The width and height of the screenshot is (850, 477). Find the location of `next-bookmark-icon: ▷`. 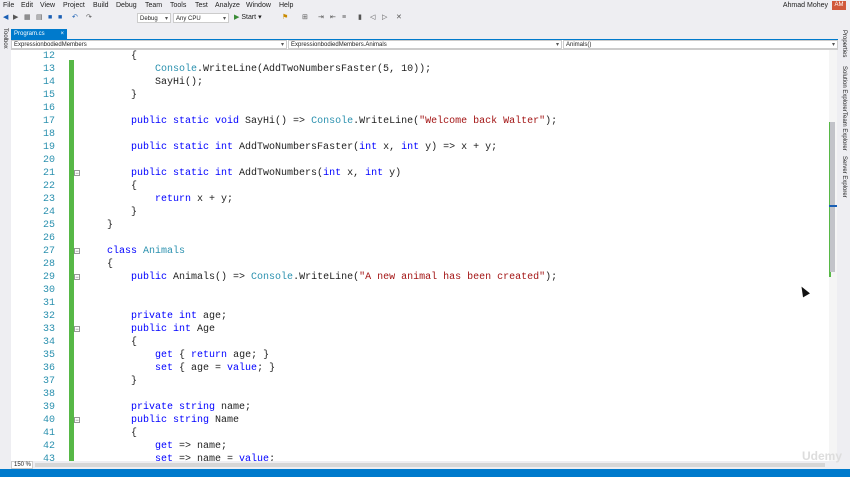

next-bookmark-icon: ▷ is located at coordinates (384, 18).